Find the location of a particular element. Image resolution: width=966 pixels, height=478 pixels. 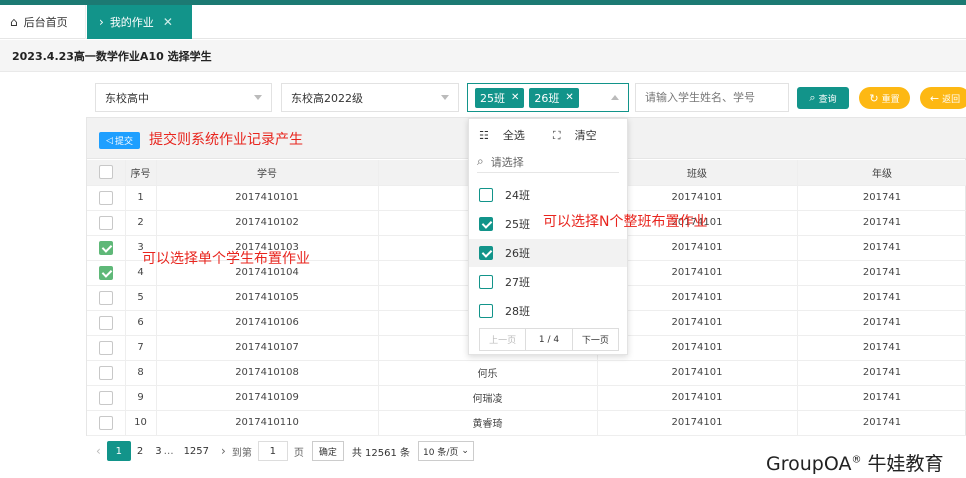

prev-page-icon: ‹ is located at coordinates (96, 451).